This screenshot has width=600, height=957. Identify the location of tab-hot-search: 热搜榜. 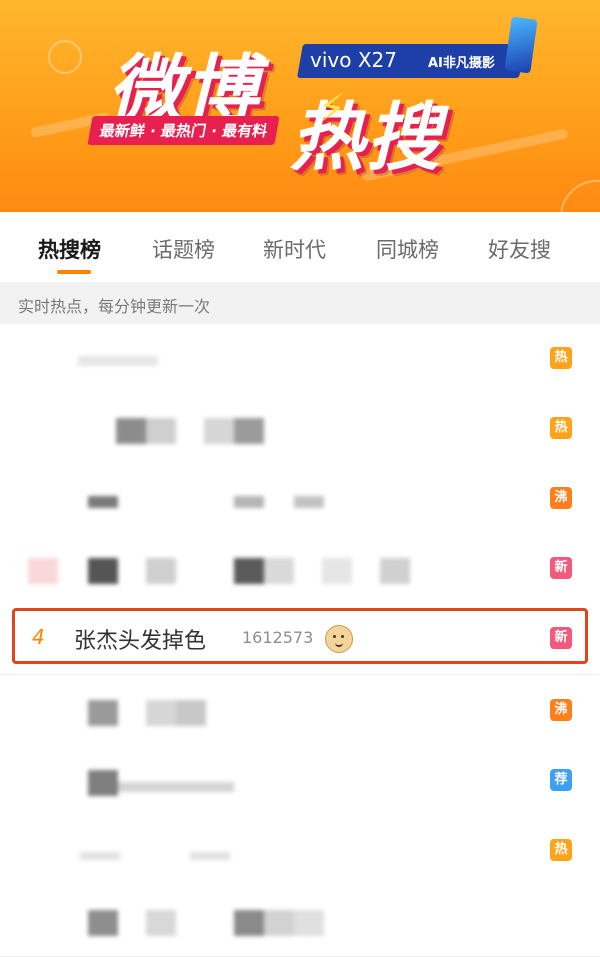
(69, 249).